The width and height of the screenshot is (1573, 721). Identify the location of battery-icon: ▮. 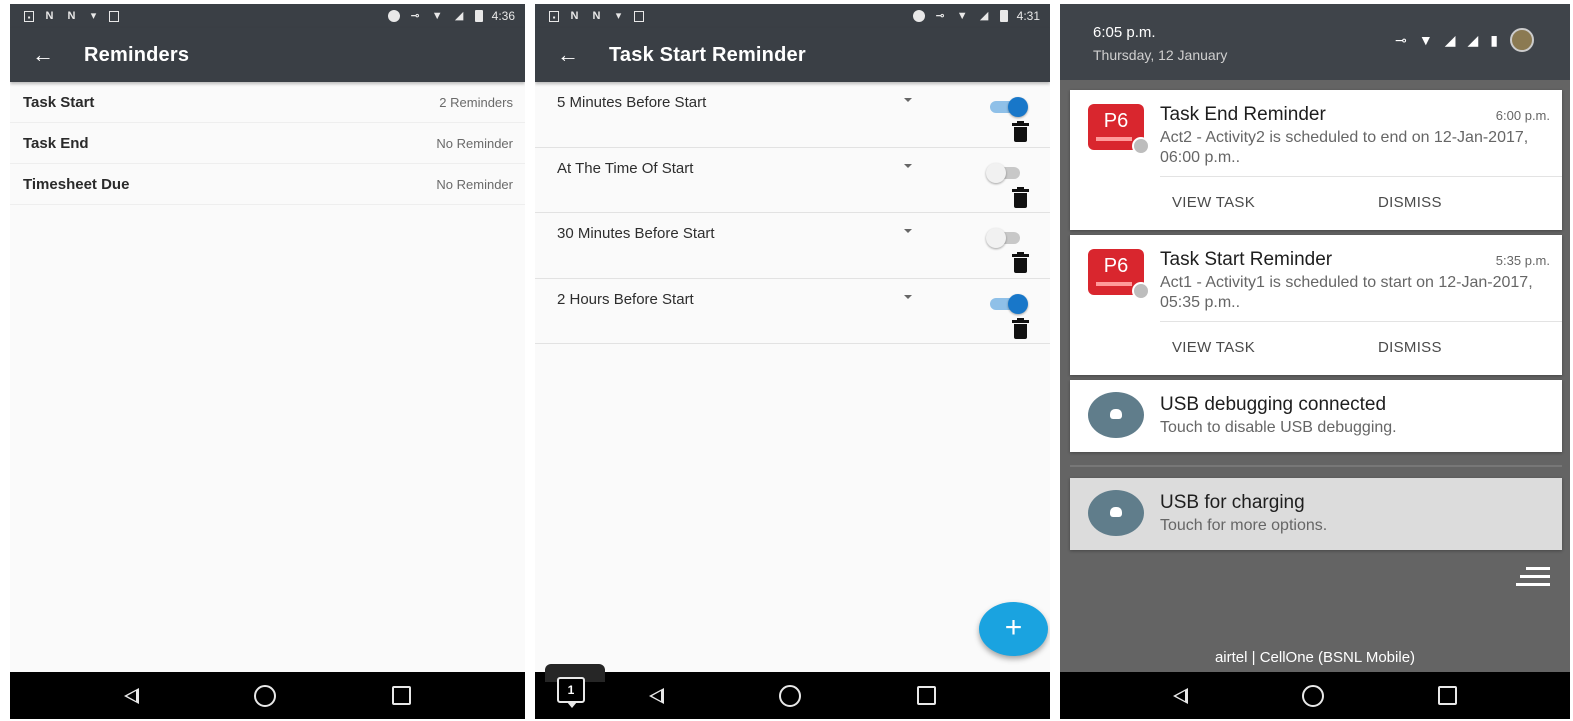
(1494, 39).